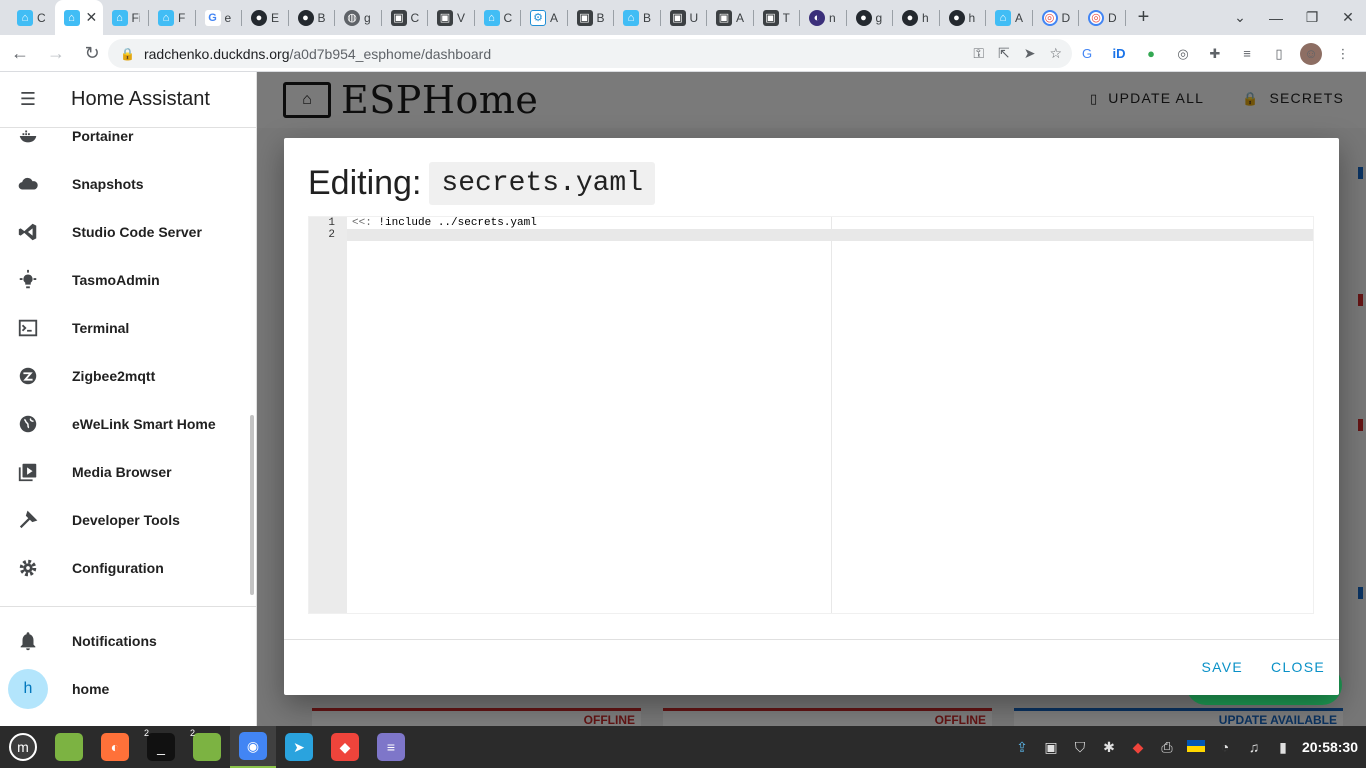 This screenshot has height=768, width=1366. What do you see at coordinates (730, 17) in the screenshot?
I see `browser-tab: ▣ A` at bounding box center [730, 17].